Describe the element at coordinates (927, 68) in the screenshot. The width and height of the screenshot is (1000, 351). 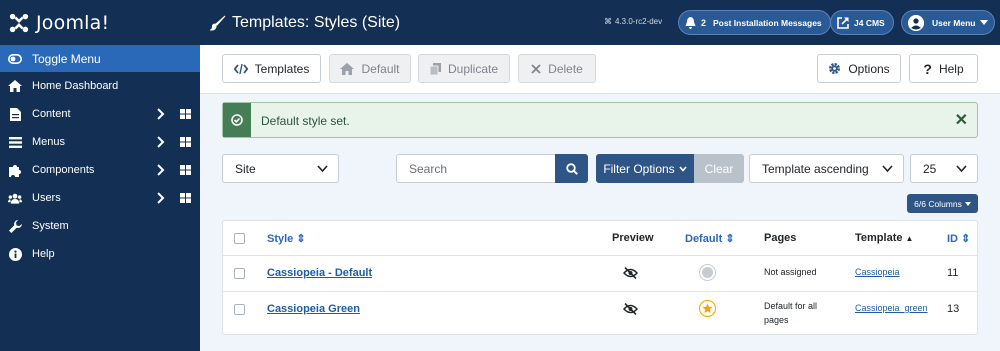
I see `question-icon: ?` at that location.